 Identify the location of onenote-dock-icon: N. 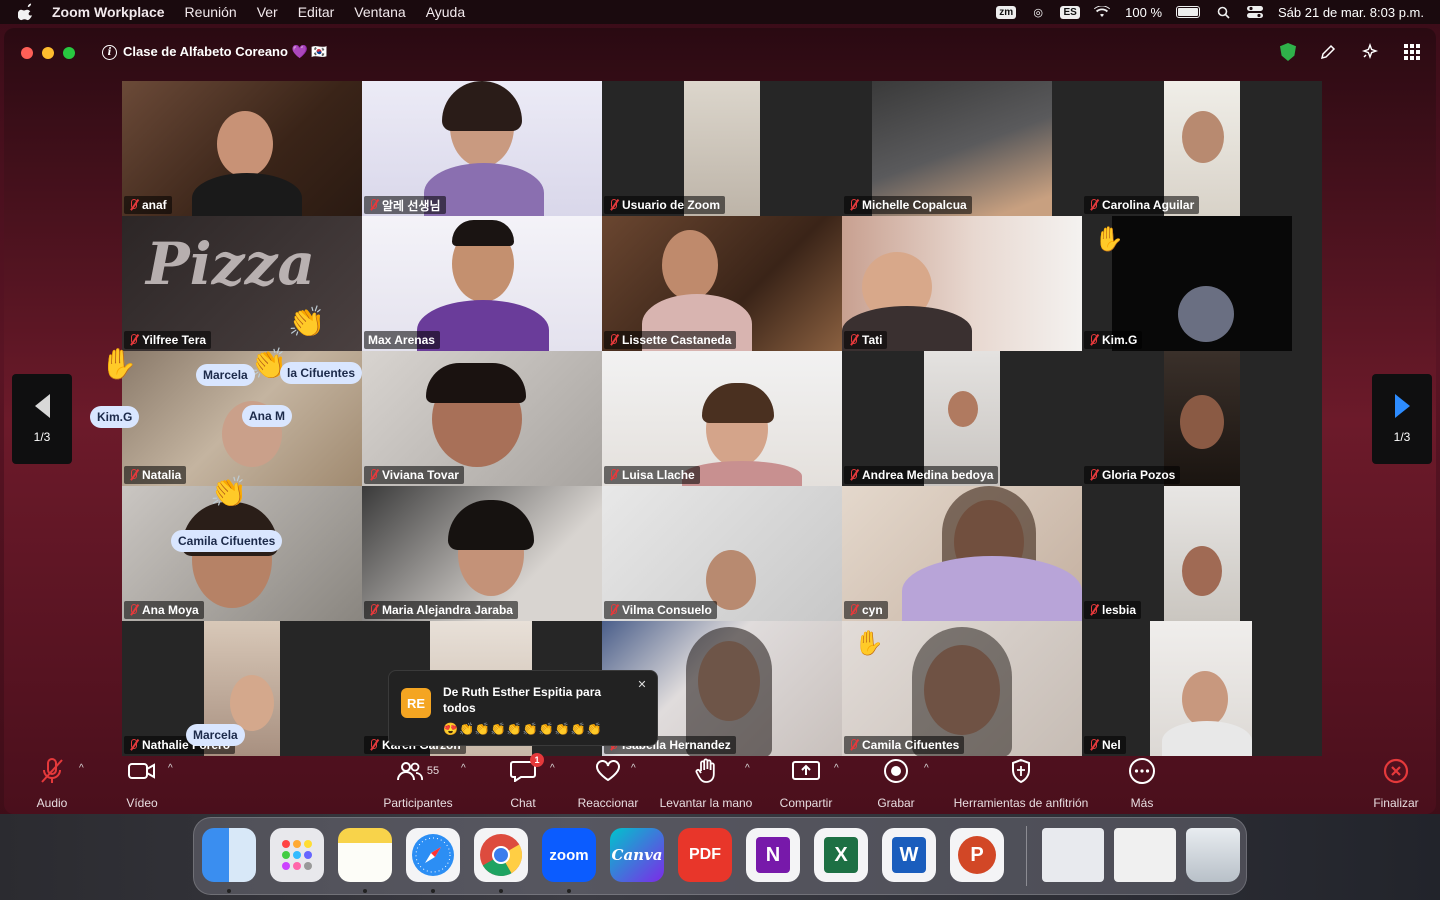
(773, 855).